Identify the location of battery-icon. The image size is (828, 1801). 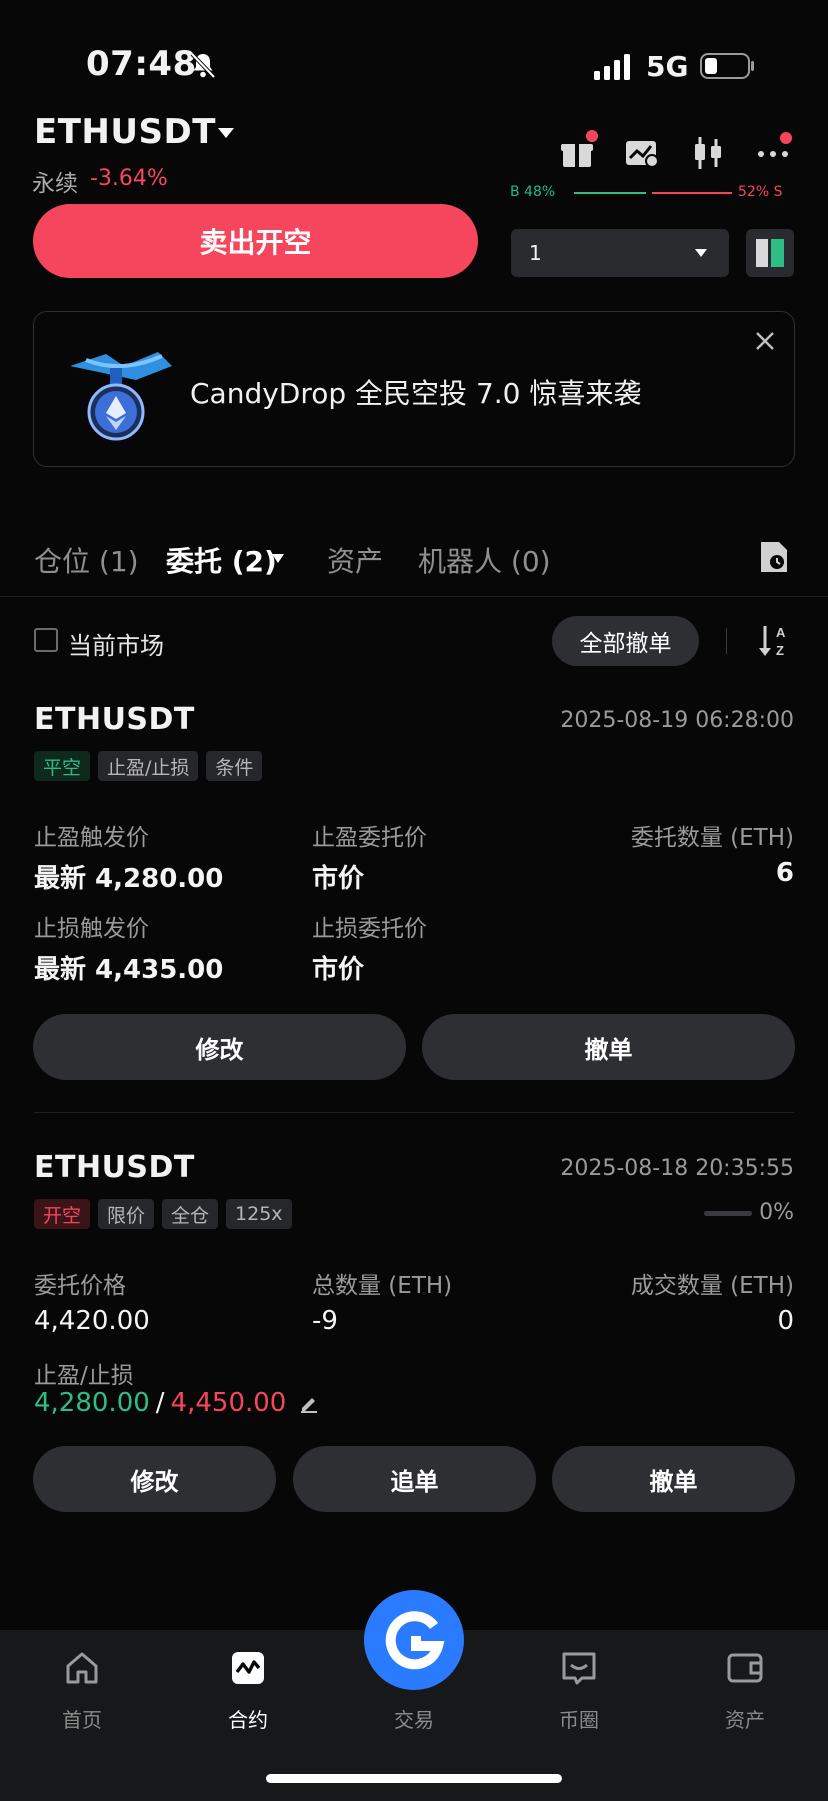
(727, 66).